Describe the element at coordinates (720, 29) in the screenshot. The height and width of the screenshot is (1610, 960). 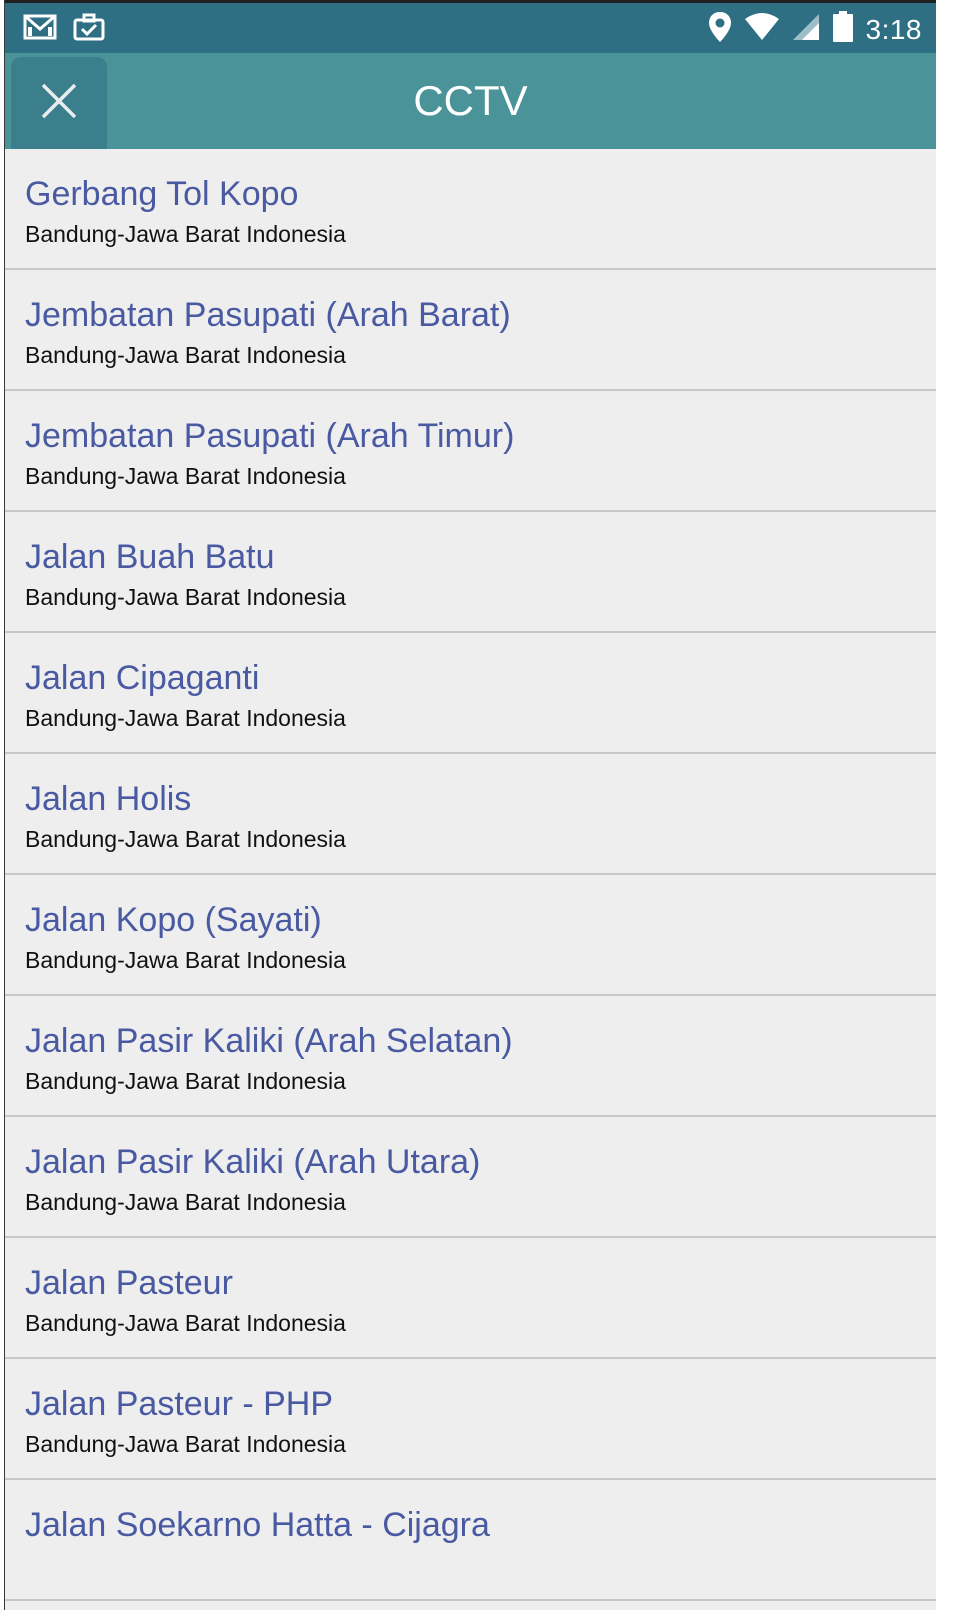
I see `location-icon` at that location.